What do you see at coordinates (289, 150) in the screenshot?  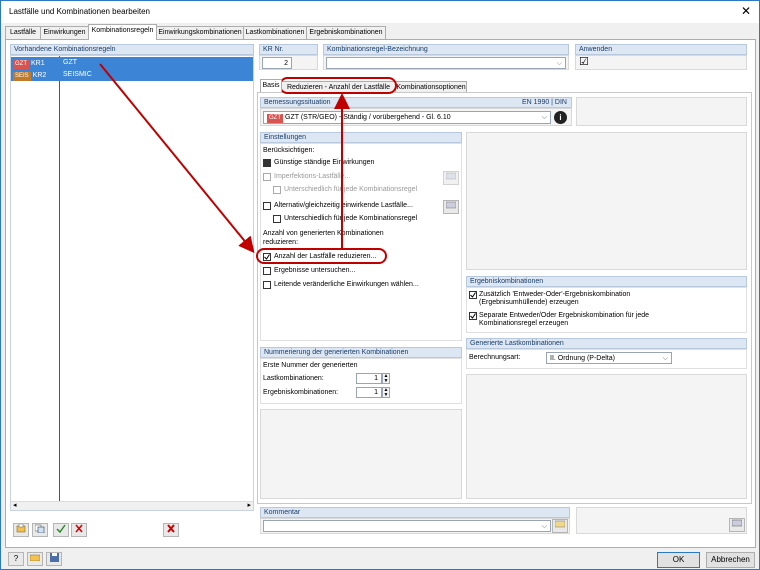 I see `consider-label: Berücksichtigen:` at bounding box center [289, 150].